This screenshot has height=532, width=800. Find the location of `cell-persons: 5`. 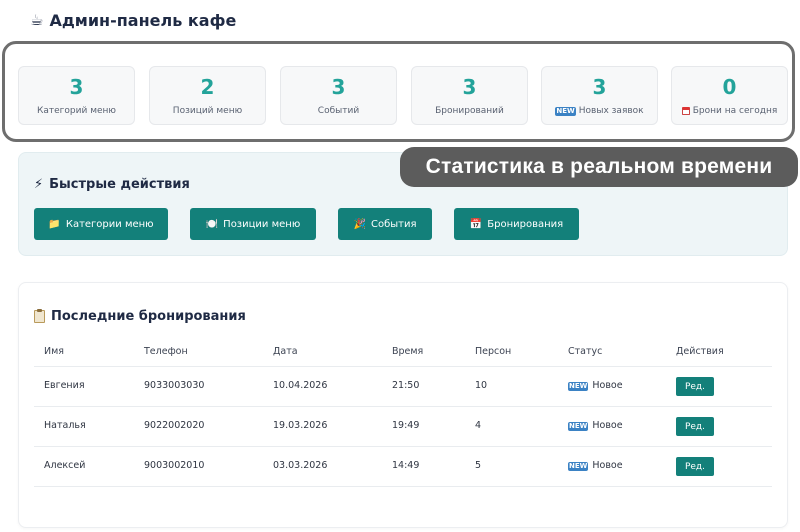

cell-persons: 5 is located at coordinates (478, 465).